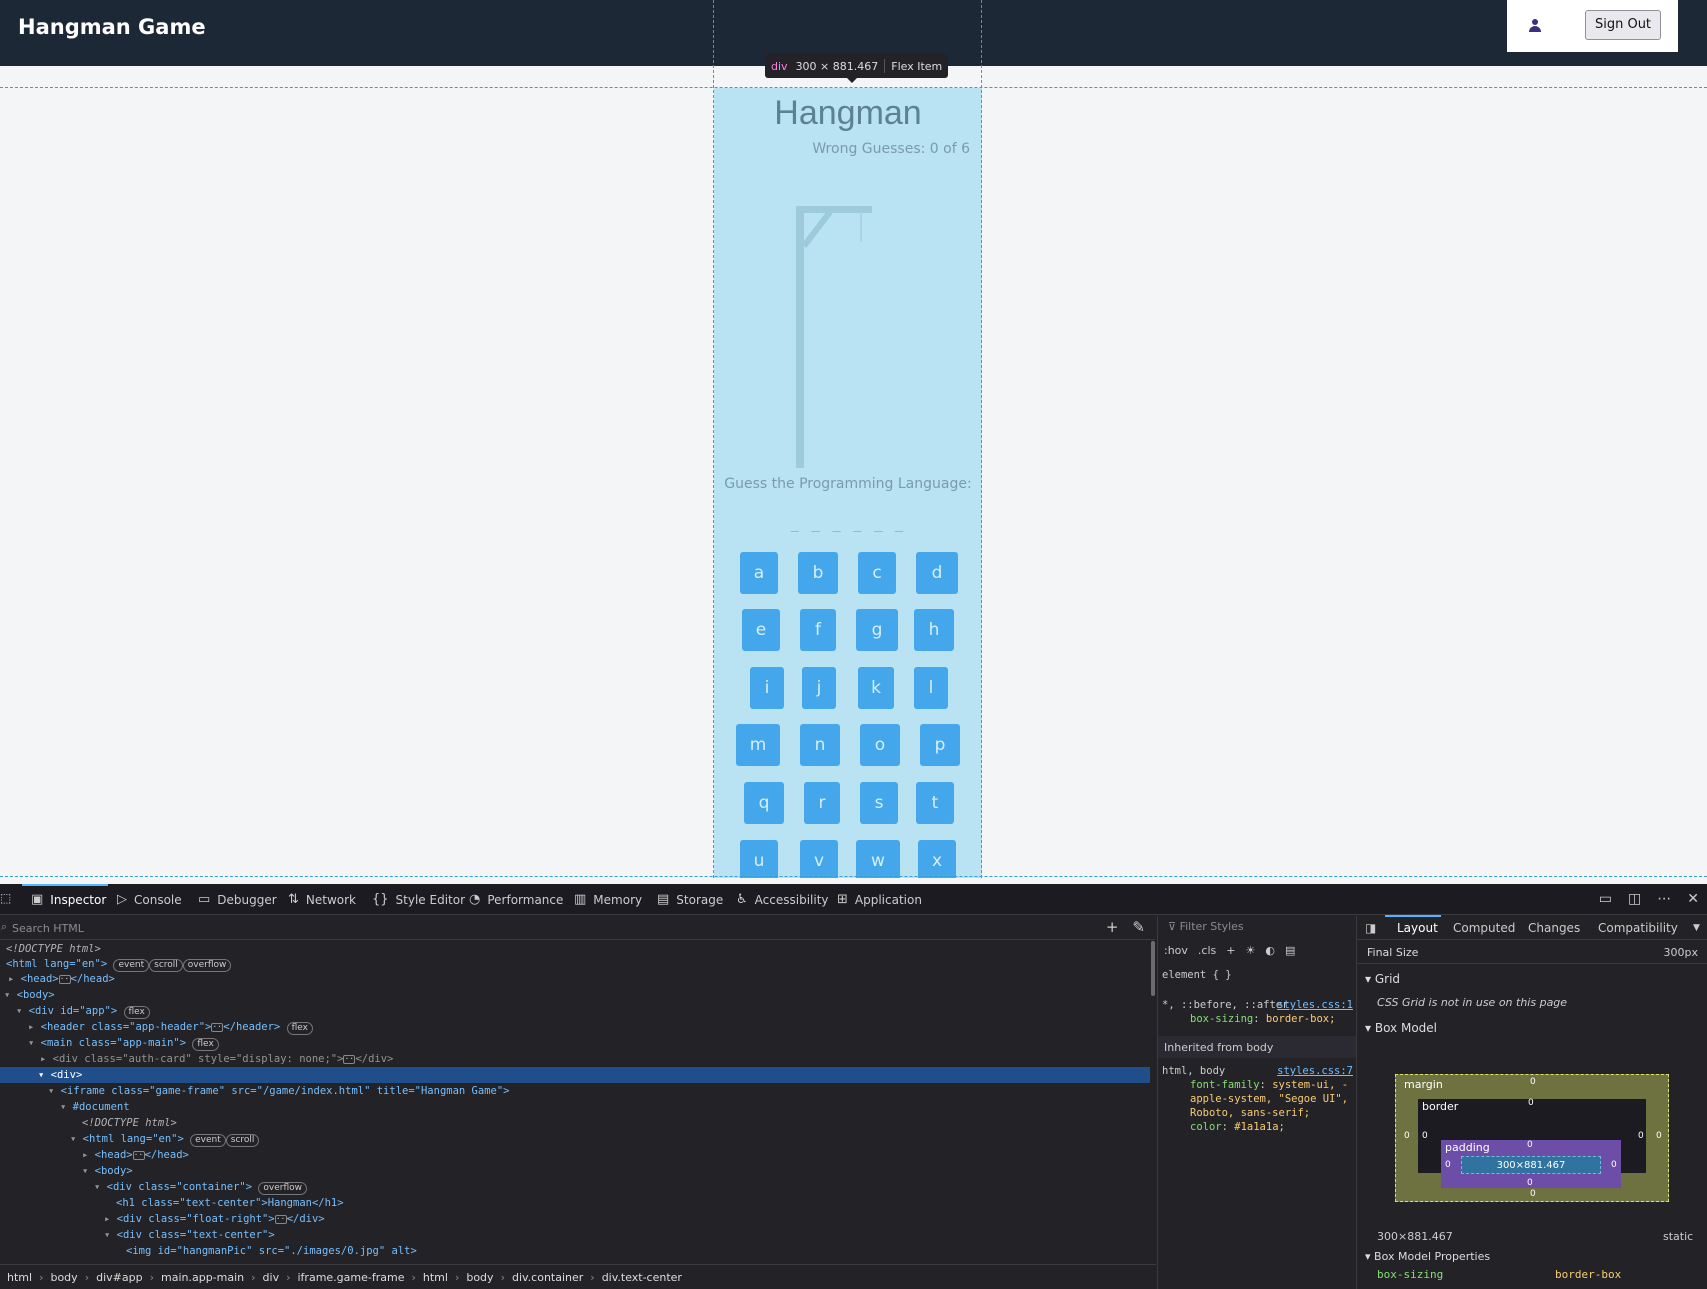 The width and height of the screenshot is (1707, 1289). Describe the element at coordinates (935, 803) in the screenshot. I see `letter-key-t: t` at that location.